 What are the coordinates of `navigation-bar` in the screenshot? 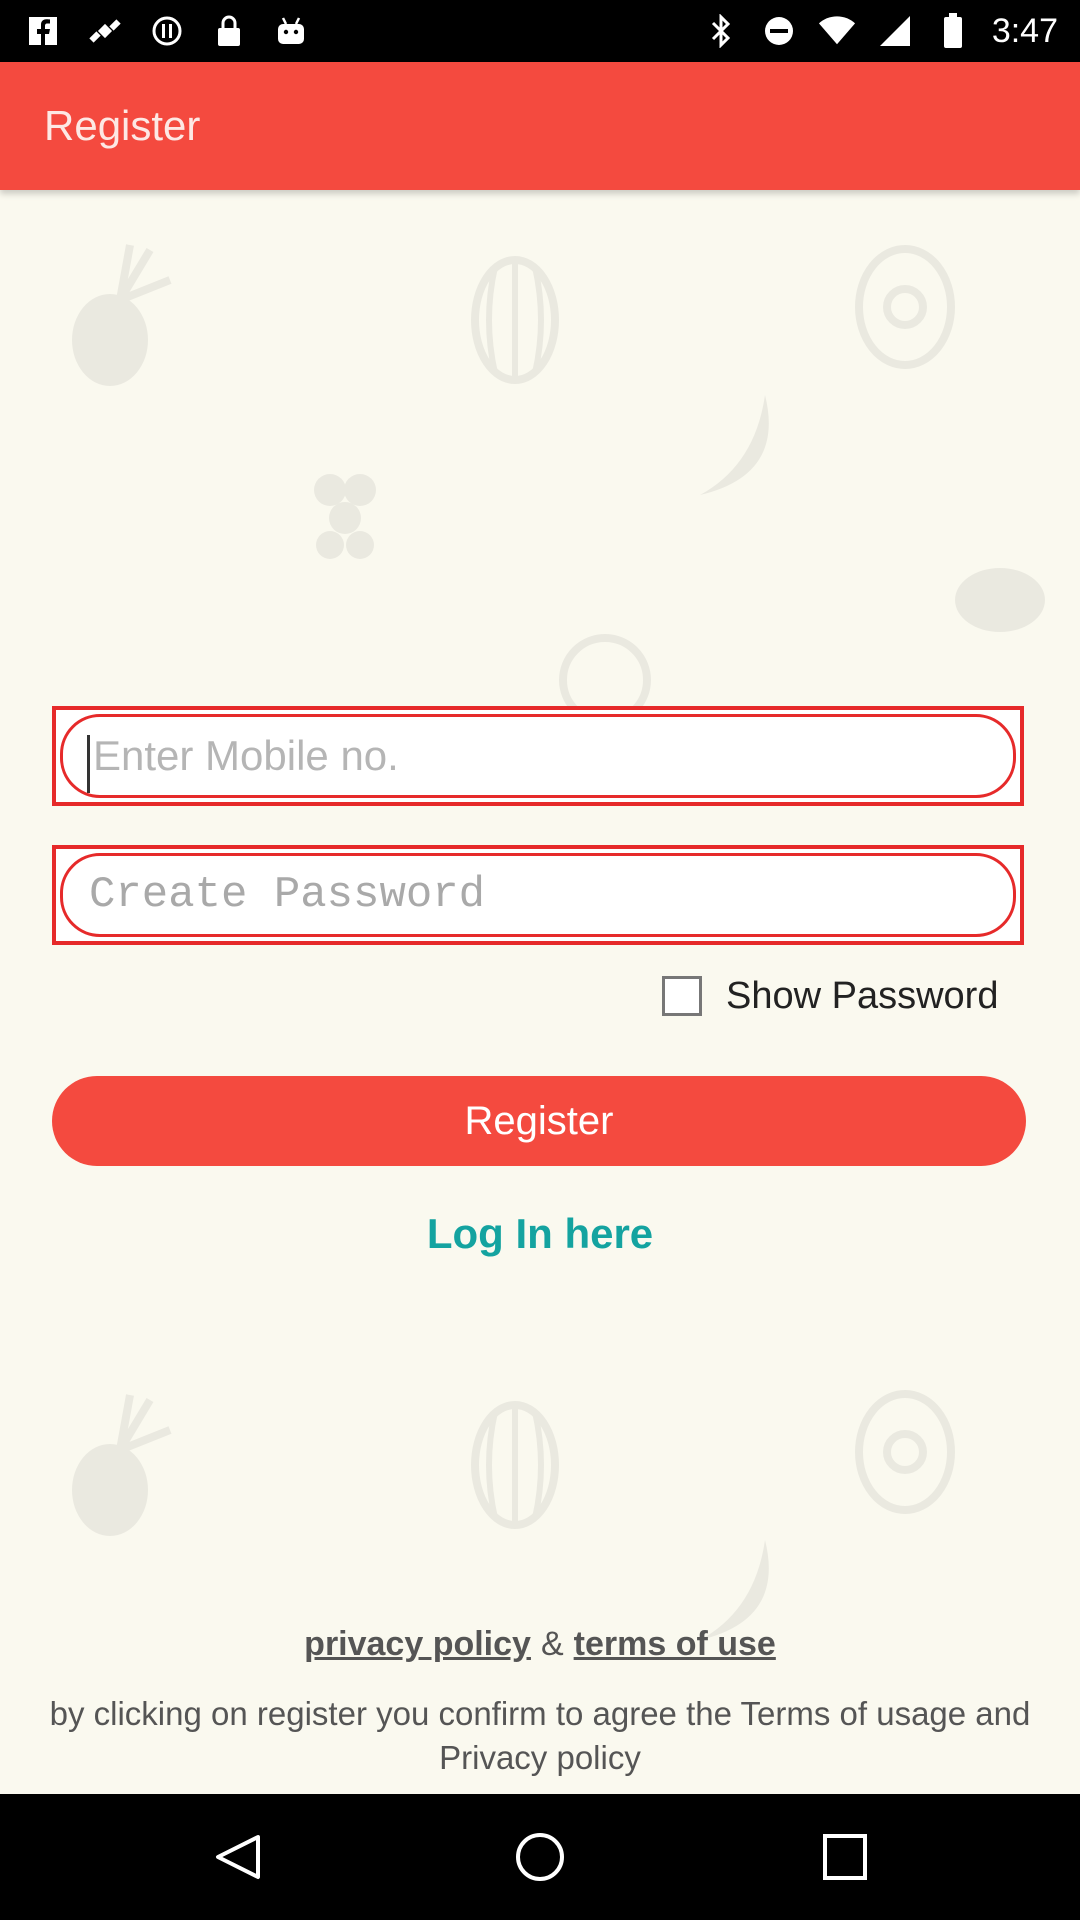 It's located at (540, 1857).